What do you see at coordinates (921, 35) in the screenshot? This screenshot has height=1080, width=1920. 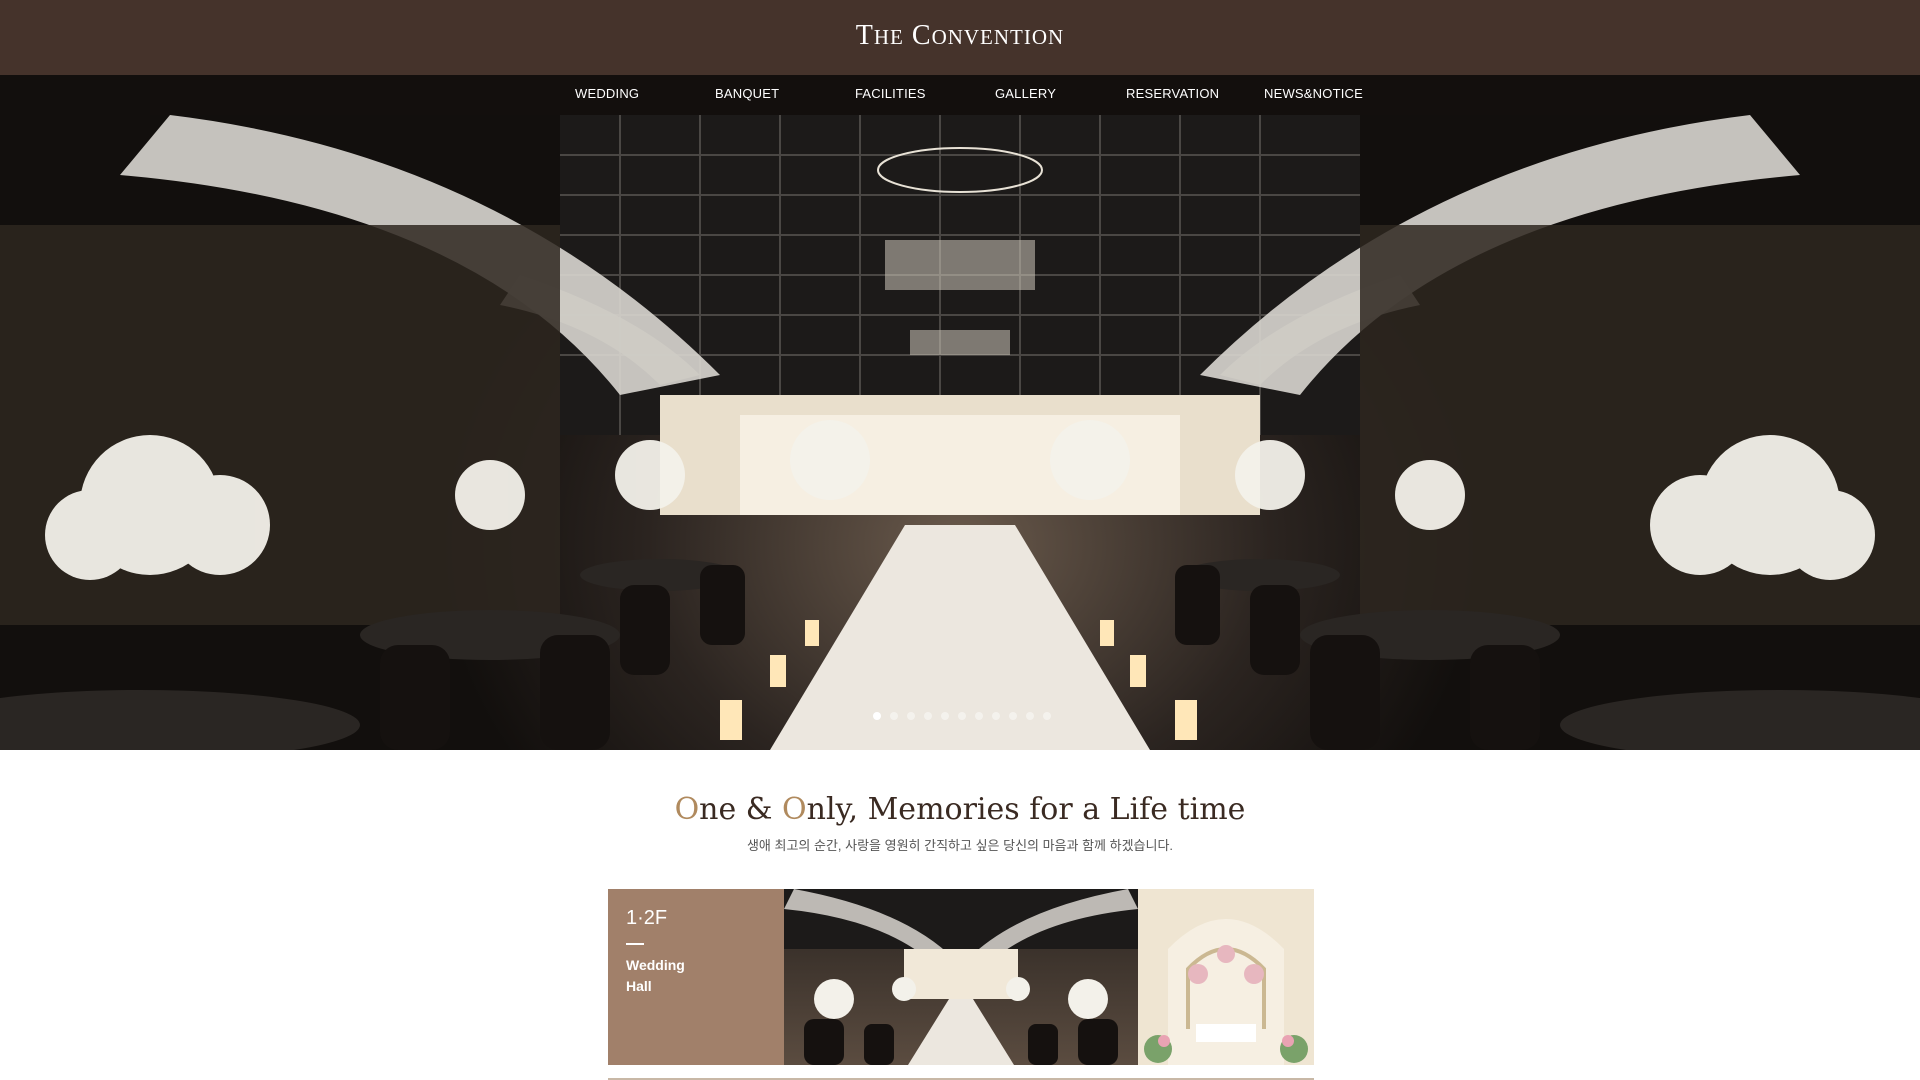 I see `logo-letter-c: C` at bounding box center [921, 35].